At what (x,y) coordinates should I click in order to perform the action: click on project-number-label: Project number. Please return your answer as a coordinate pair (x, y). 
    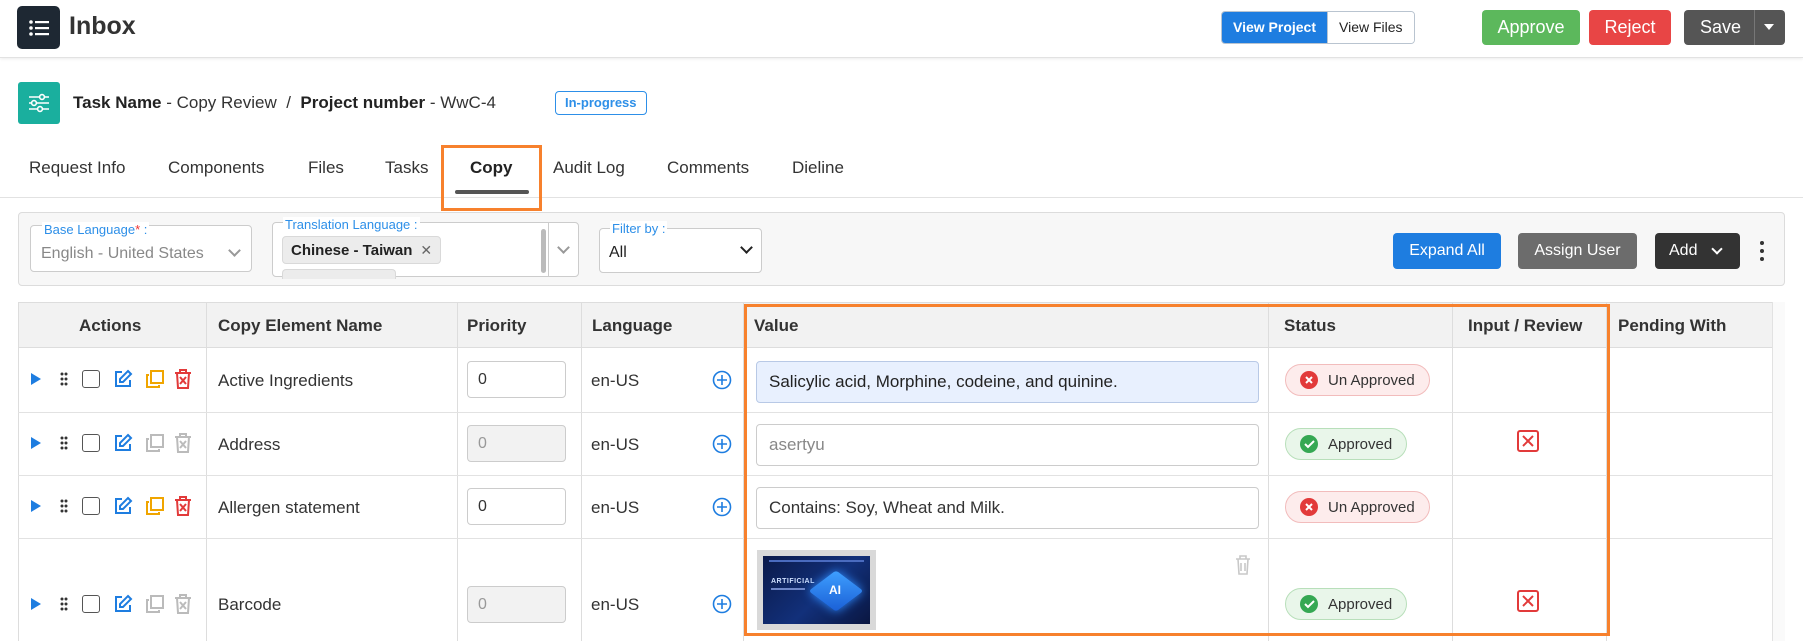
    Looking at the image, I should click on (363, 102).